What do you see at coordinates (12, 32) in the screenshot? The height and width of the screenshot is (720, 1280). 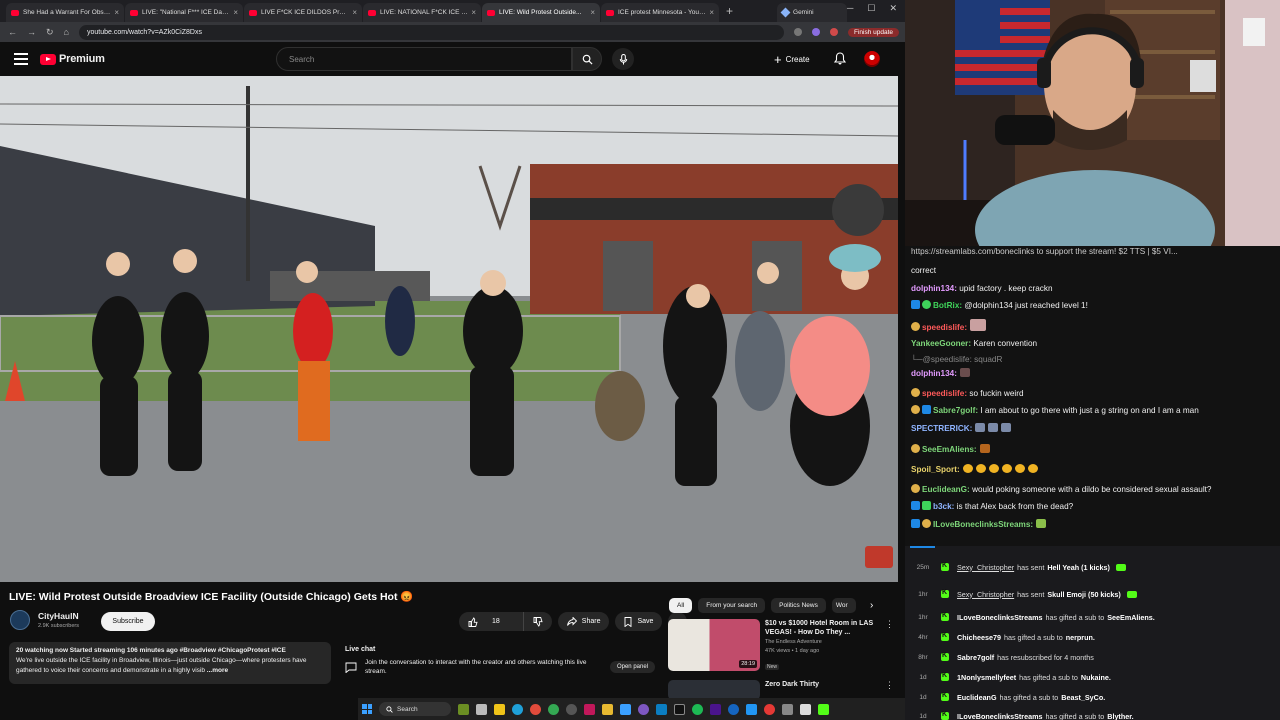 I see `back-icon: ←` at bounding box center [12, 32].